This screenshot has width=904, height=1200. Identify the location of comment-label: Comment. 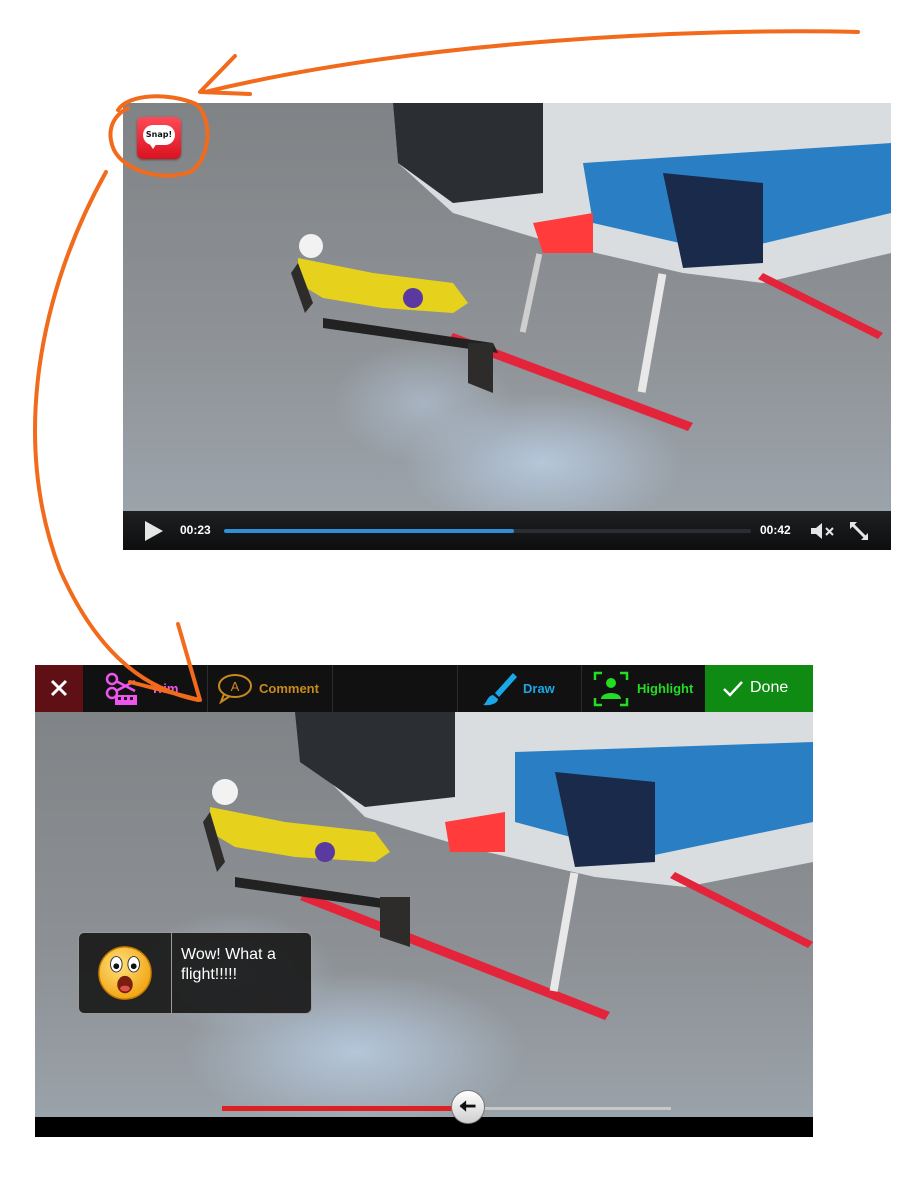
(289, 688).